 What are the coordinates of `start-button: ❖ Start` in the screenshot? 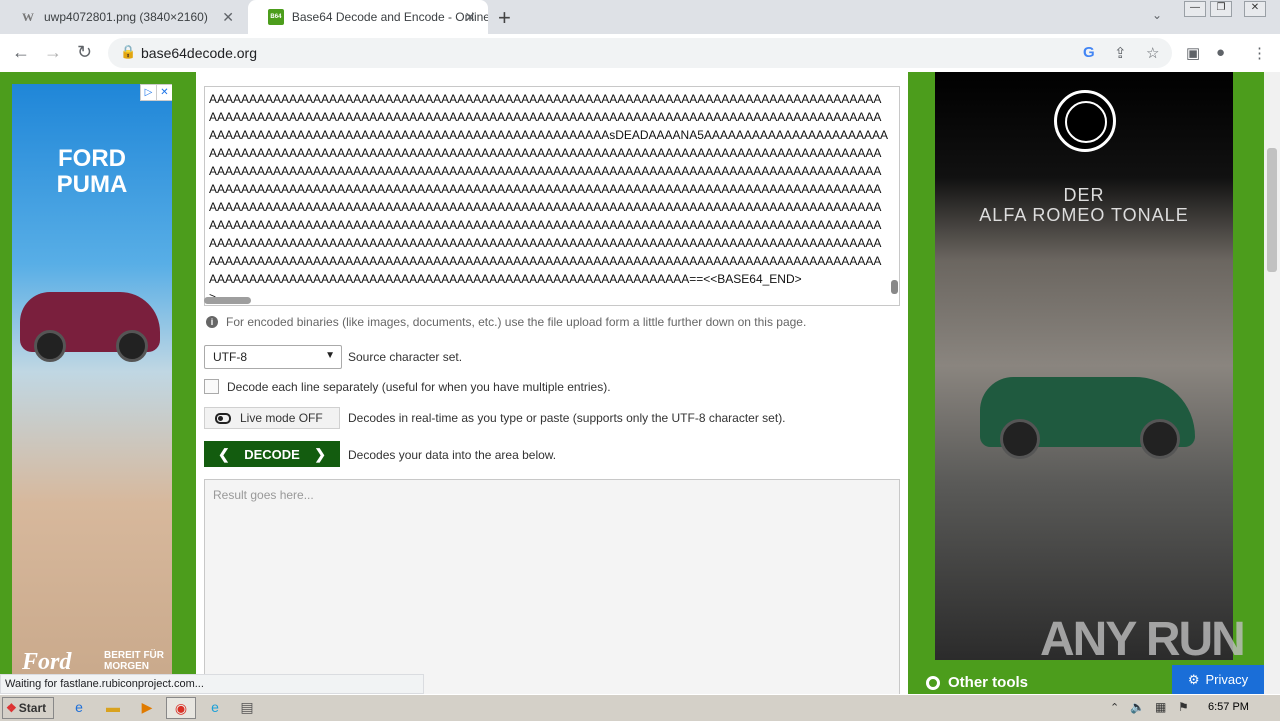 It's located at (28, 708).